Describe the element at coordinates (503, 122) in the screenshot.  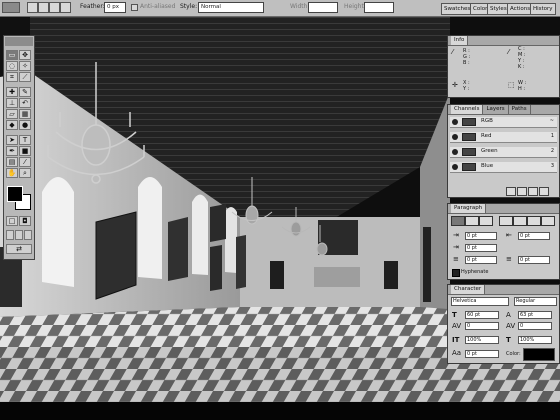
I see `channel-row-rgb: RGB ~` at that location.